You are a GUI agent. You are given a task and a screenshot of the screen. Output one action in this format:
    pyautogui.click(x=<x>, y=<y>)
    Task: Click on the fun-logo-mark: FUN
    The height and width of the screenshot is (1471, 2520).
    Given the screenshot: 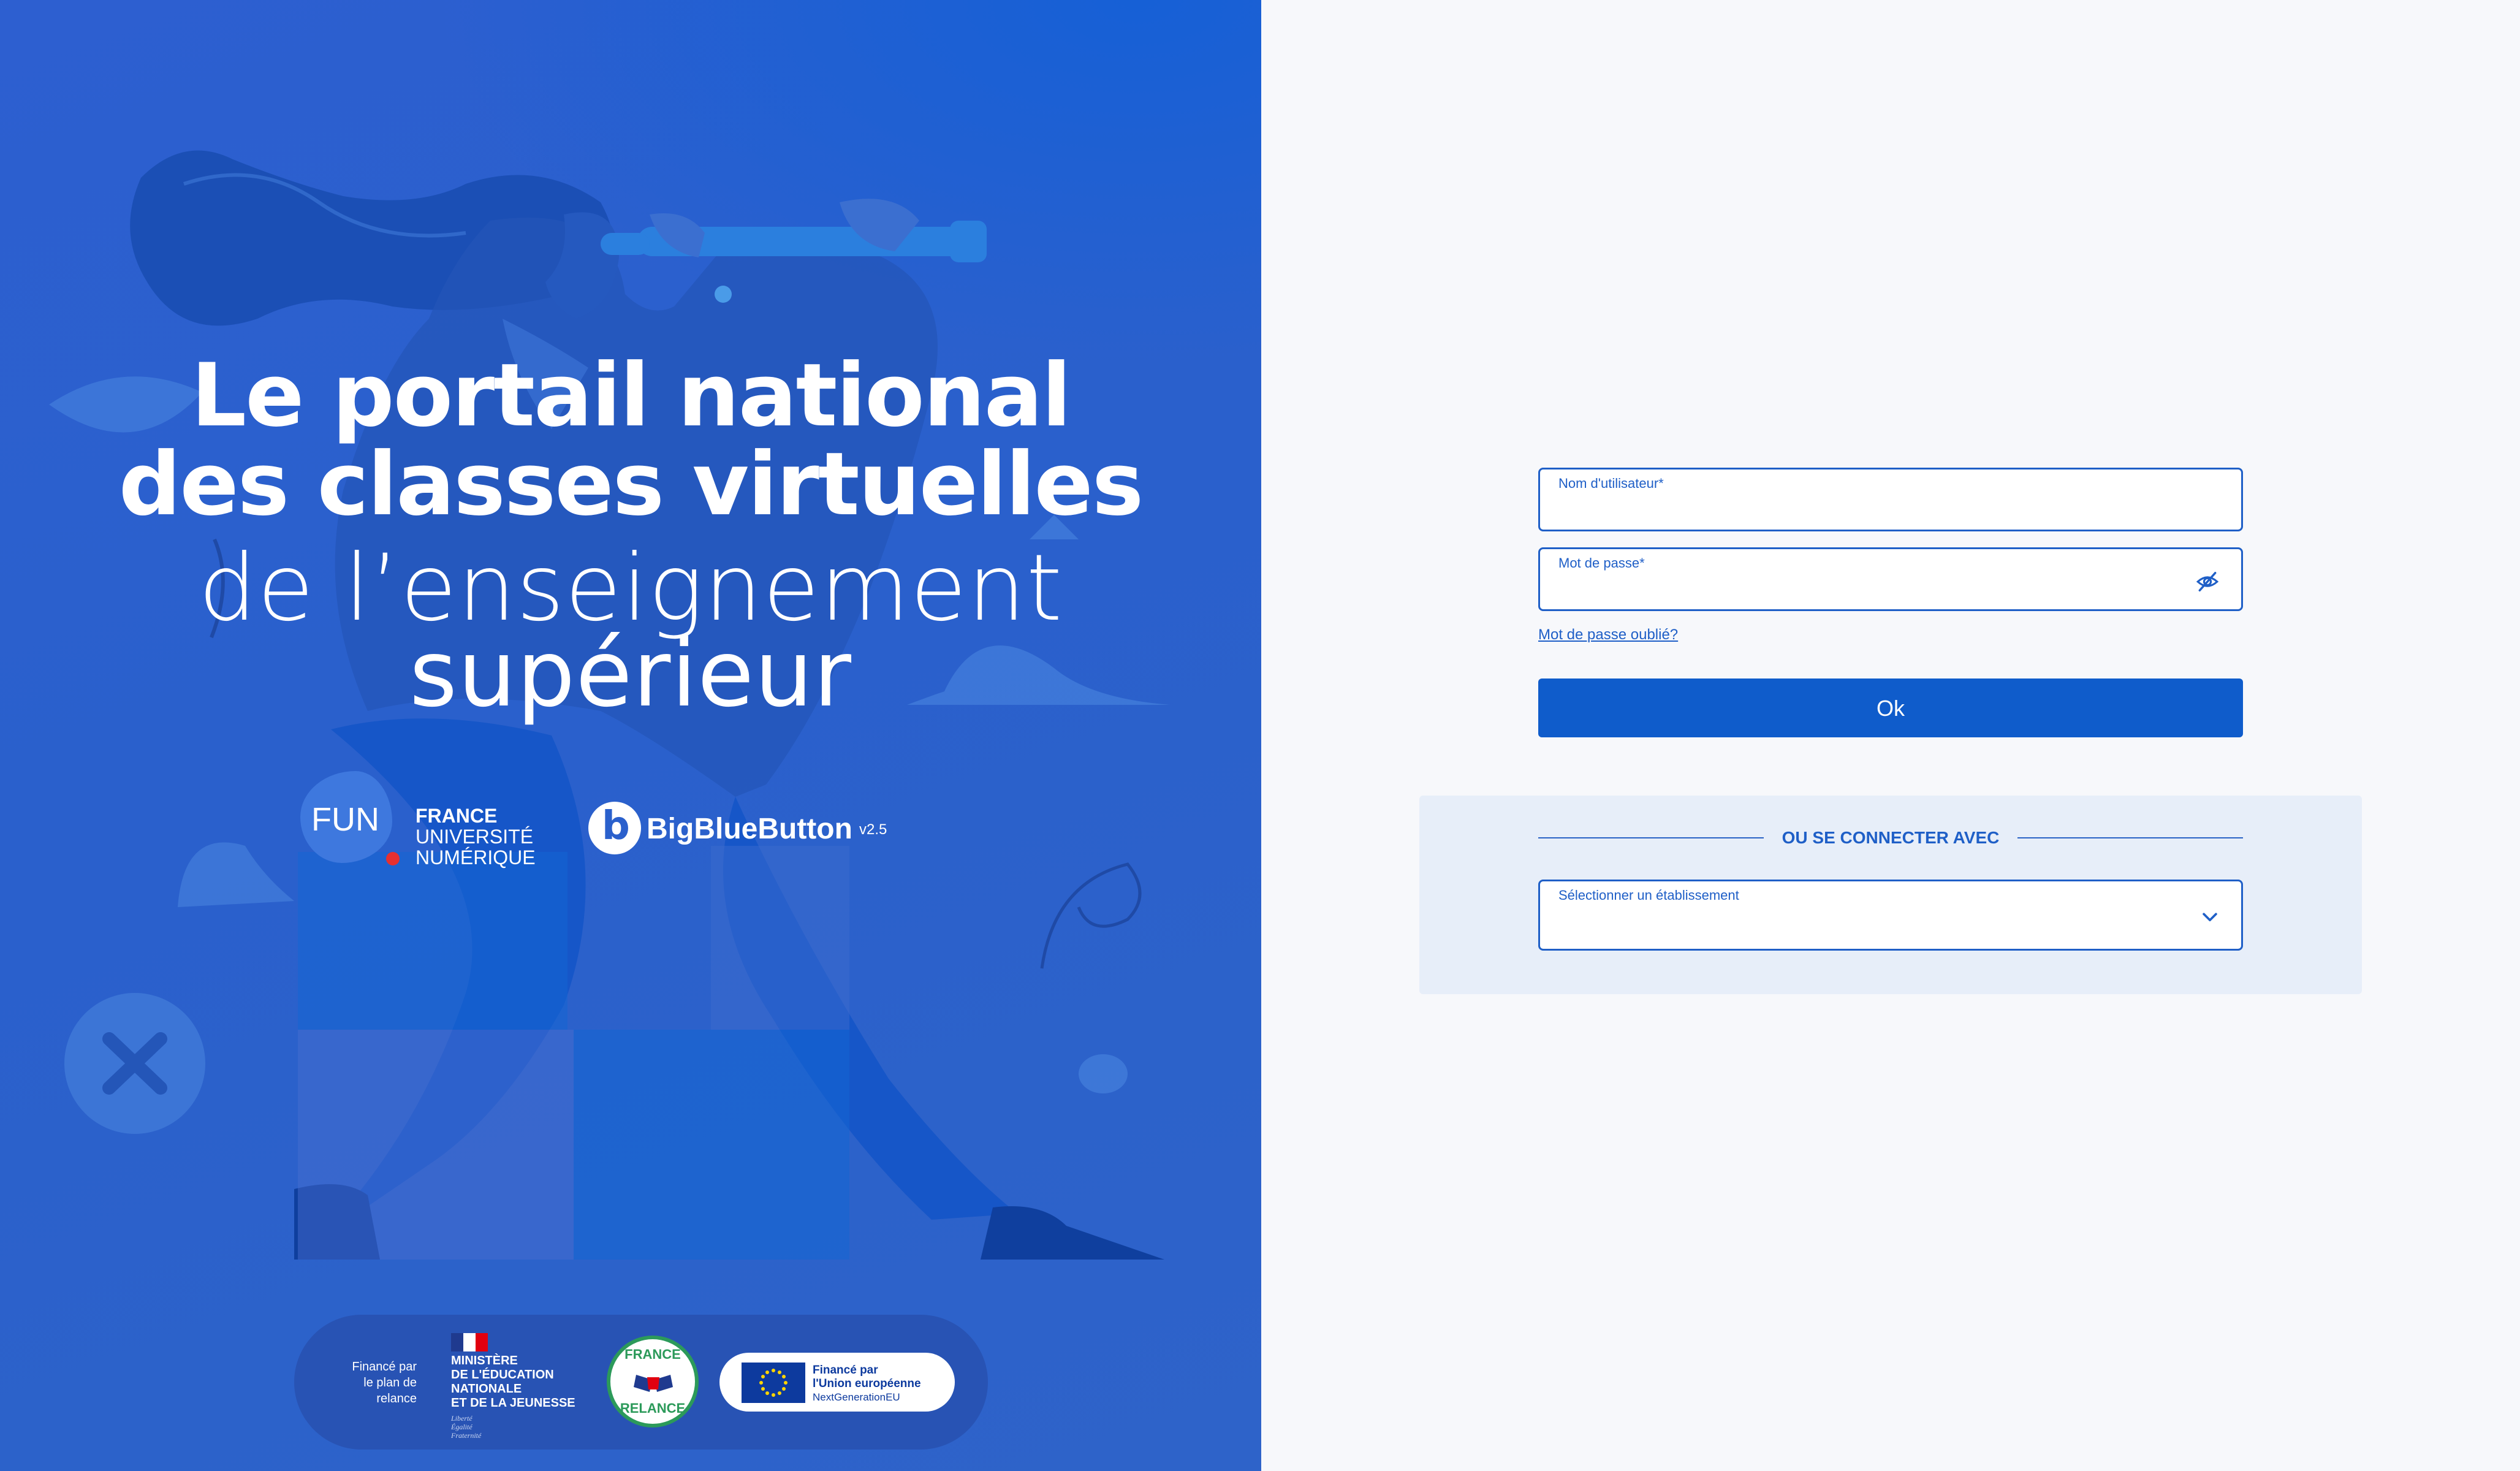 What is the action you would take?
    pyautogui.click(x=346, y=817)
    